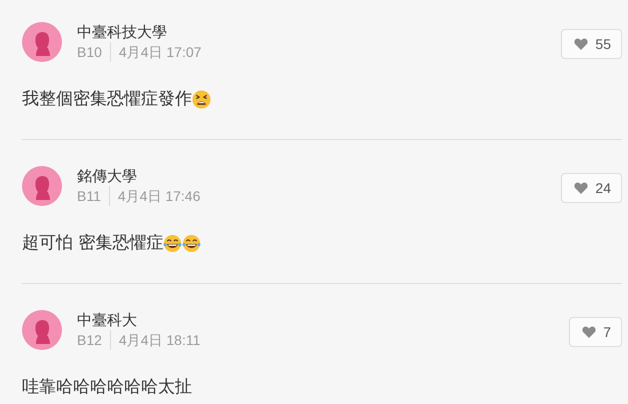  I want to click on floor-number: B10, so click(94, 52).